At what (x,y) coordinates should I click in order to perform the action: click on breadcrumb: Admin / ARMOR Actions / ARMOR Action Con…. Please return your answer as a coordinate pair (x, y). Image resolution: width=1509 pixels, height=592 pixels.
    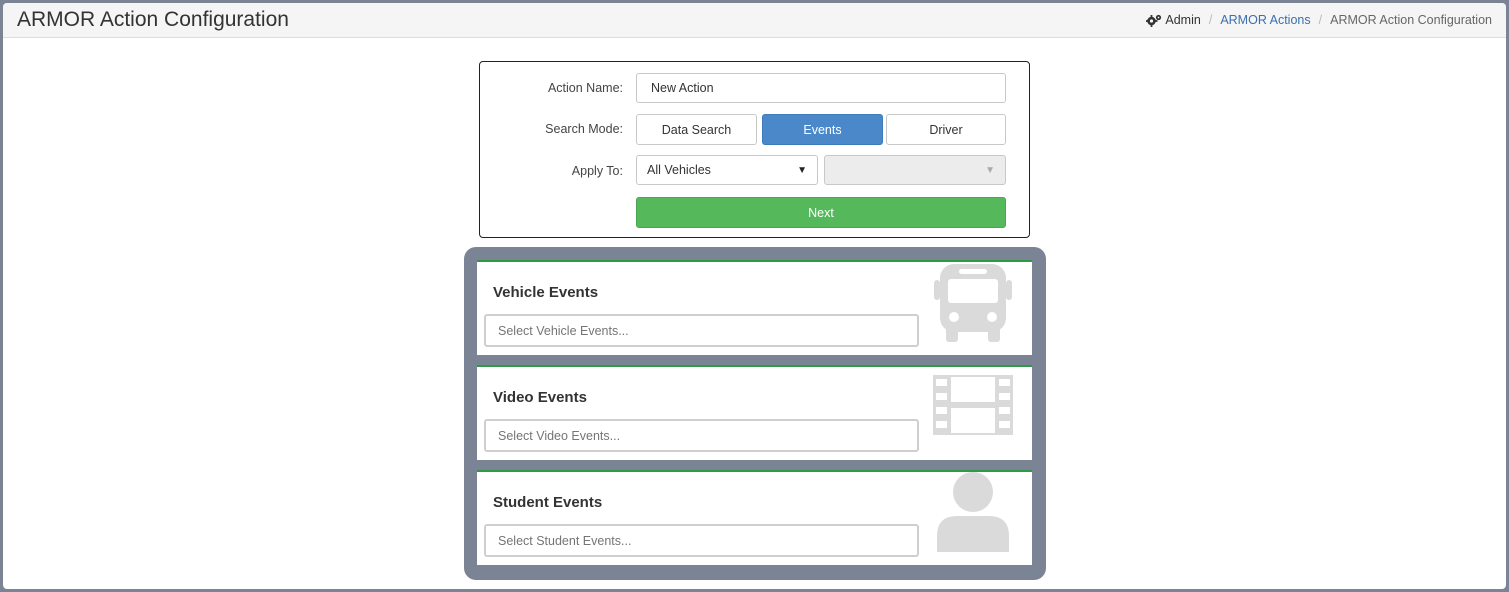
    Looking at the image, I should click on (1319, 20).